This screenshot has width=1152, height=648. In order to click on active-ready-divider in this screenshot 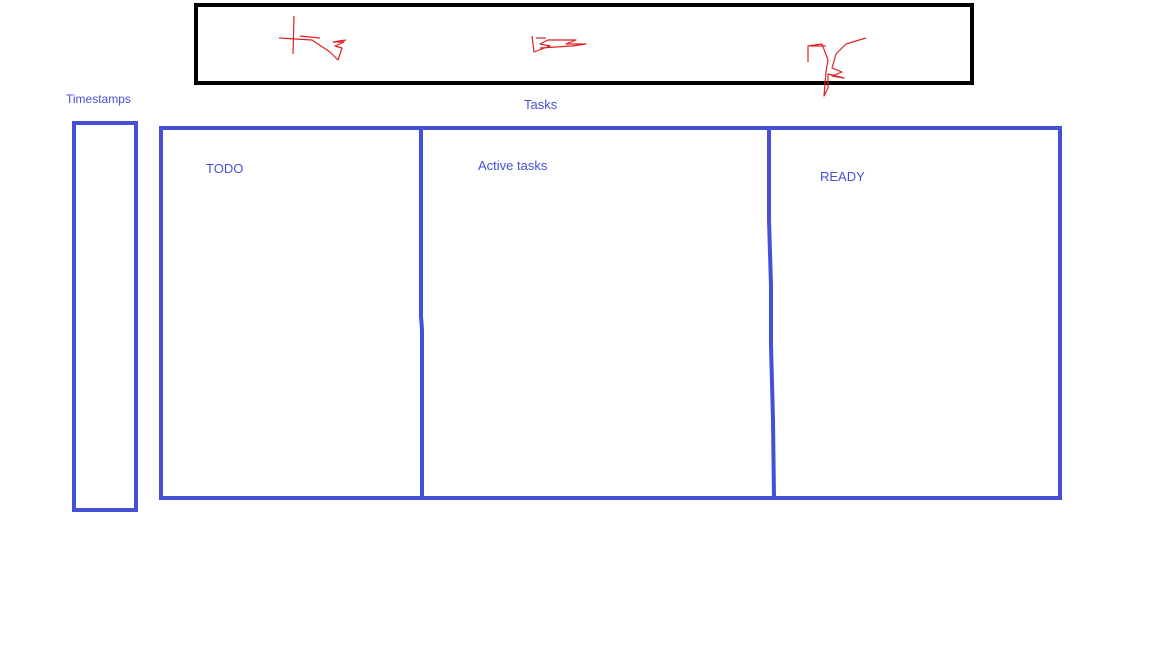, I will do `click(771, 313)`.